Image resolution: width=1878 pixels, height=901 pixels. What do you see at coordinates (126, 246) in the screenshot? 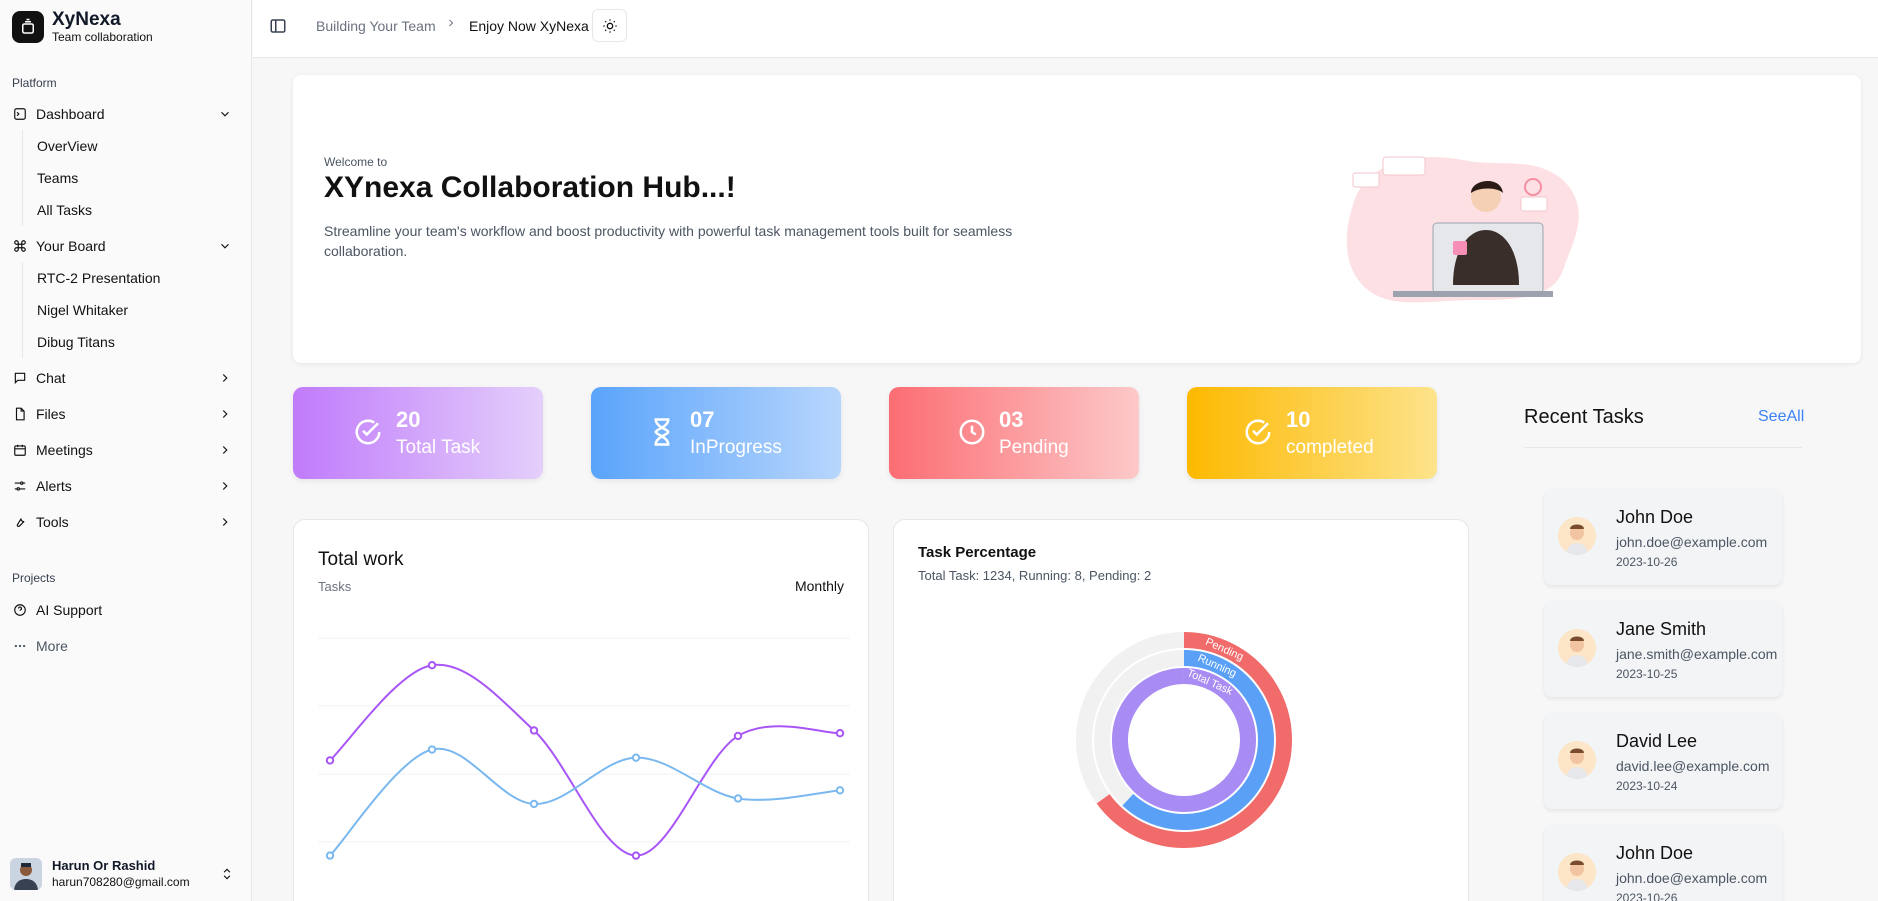
I see `sidebar-item-your-board: Your Board` at bounding box center [126, 246].